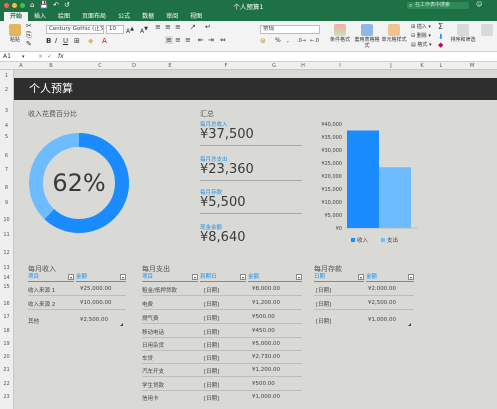  What do you see at coordinates (61, 57) in the screenshot?
I see `insert-function-button: fx` at bounding box center [61, 57].